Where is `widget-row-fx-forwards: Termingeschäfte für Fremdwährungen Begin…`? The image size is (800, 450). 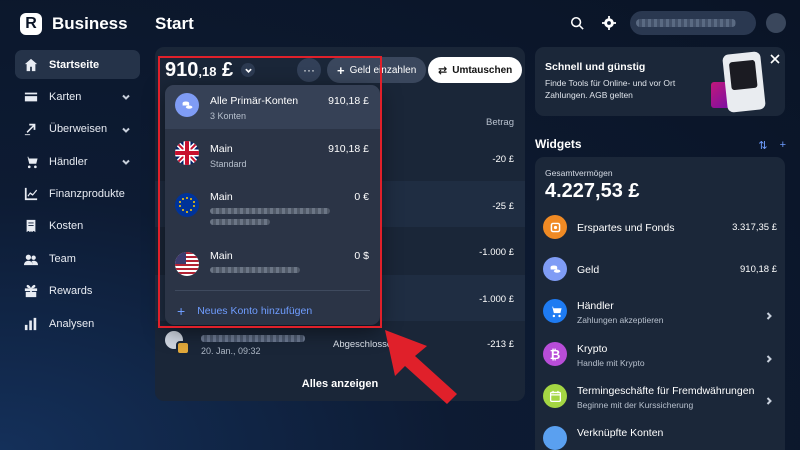 widget-row-fx-forwards: Termingeschäfte für Fremdwährungen Begin… is located at coordinates (660, 397).